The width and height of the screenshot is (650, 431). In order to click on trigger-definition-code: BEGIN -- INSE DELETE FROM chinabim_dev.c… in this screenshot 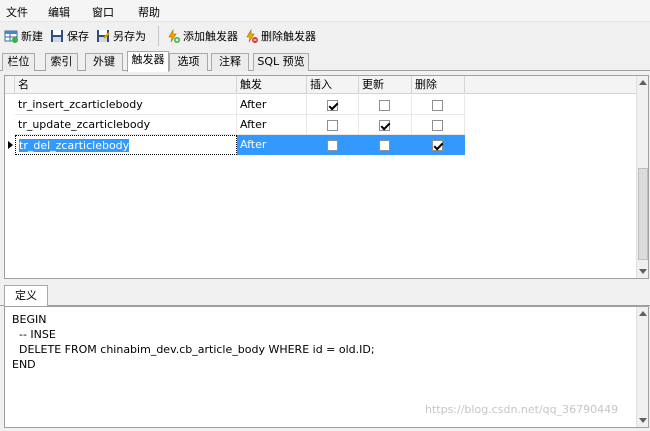, I will do `click(193, 342)`.